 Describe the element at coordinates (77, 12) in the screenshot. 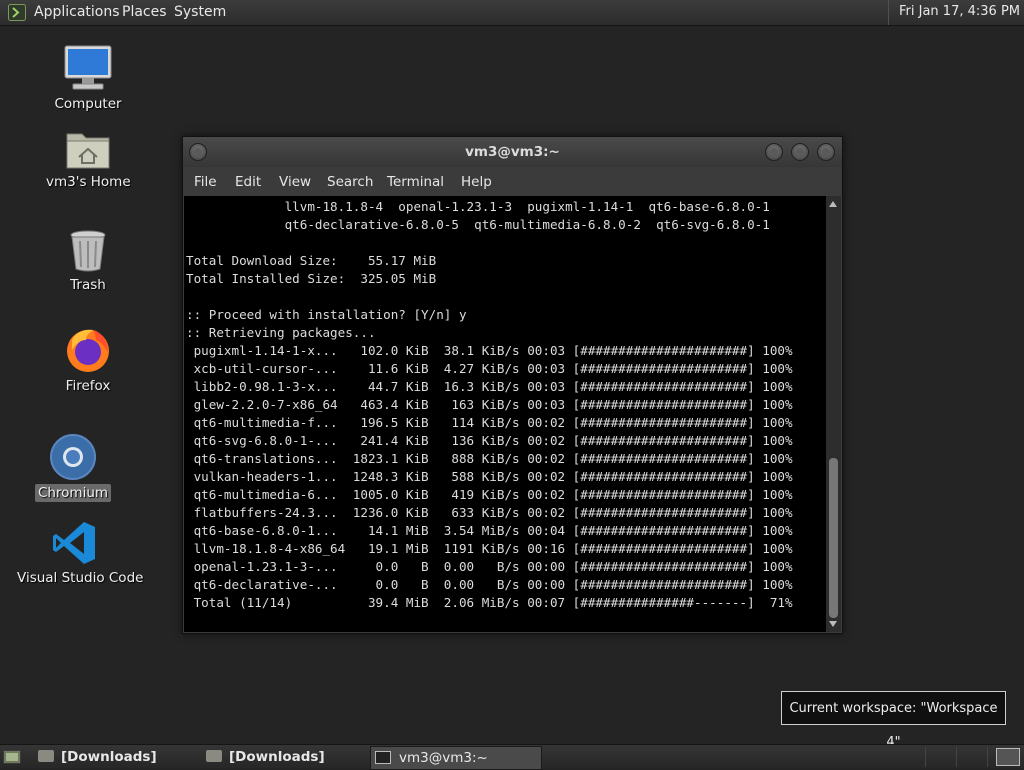

I see `applications-menu: Applications` at that location.